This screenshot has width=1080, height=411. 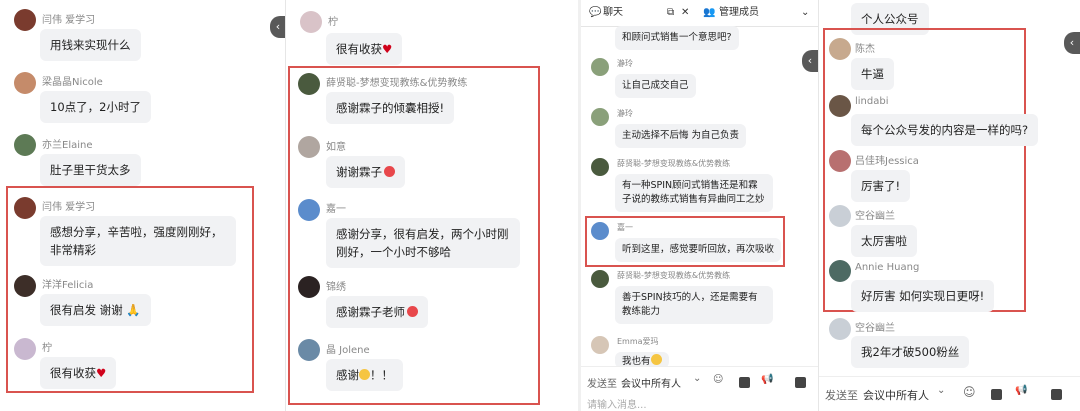 What do you see at coordinates (887, 267) in the screenshot?
I see `sender-name: Annie Huang` at bounding box center [887, 267].